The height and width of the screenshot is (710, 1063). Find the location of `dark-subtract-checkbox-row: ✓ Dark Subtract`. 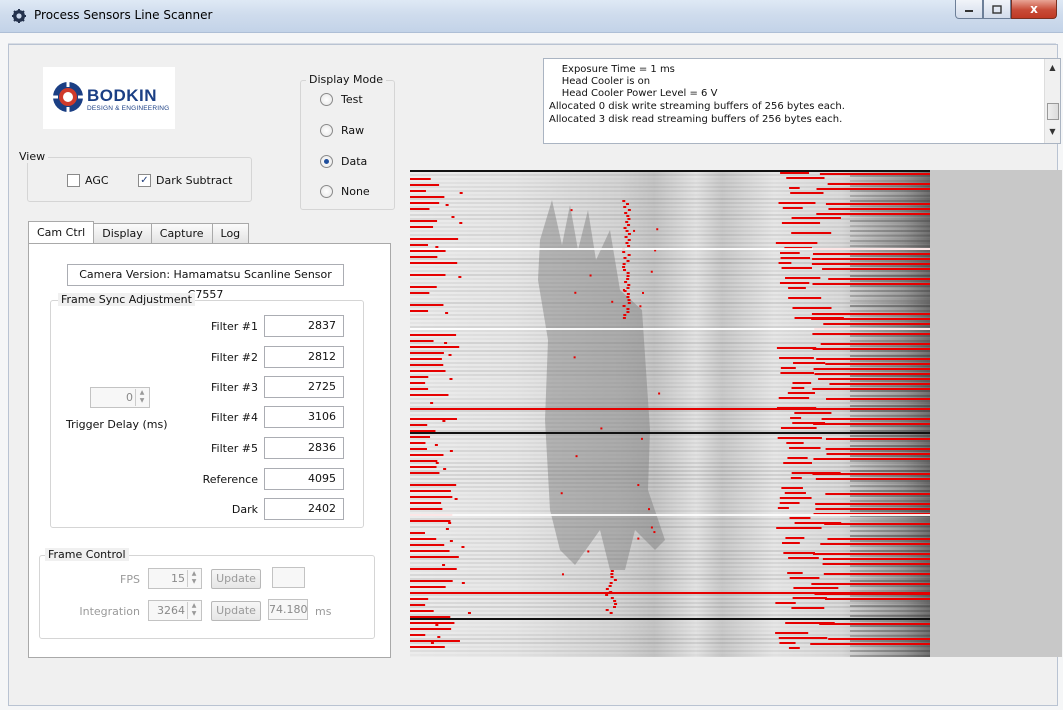

dark-subtract-checkbox-row: ✓ Dark Subtract is located at coordinates (185, 180).